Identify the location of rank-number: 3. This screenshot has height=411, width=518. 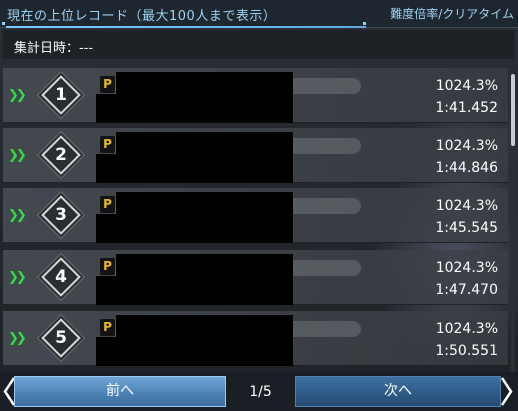
(61, 215).